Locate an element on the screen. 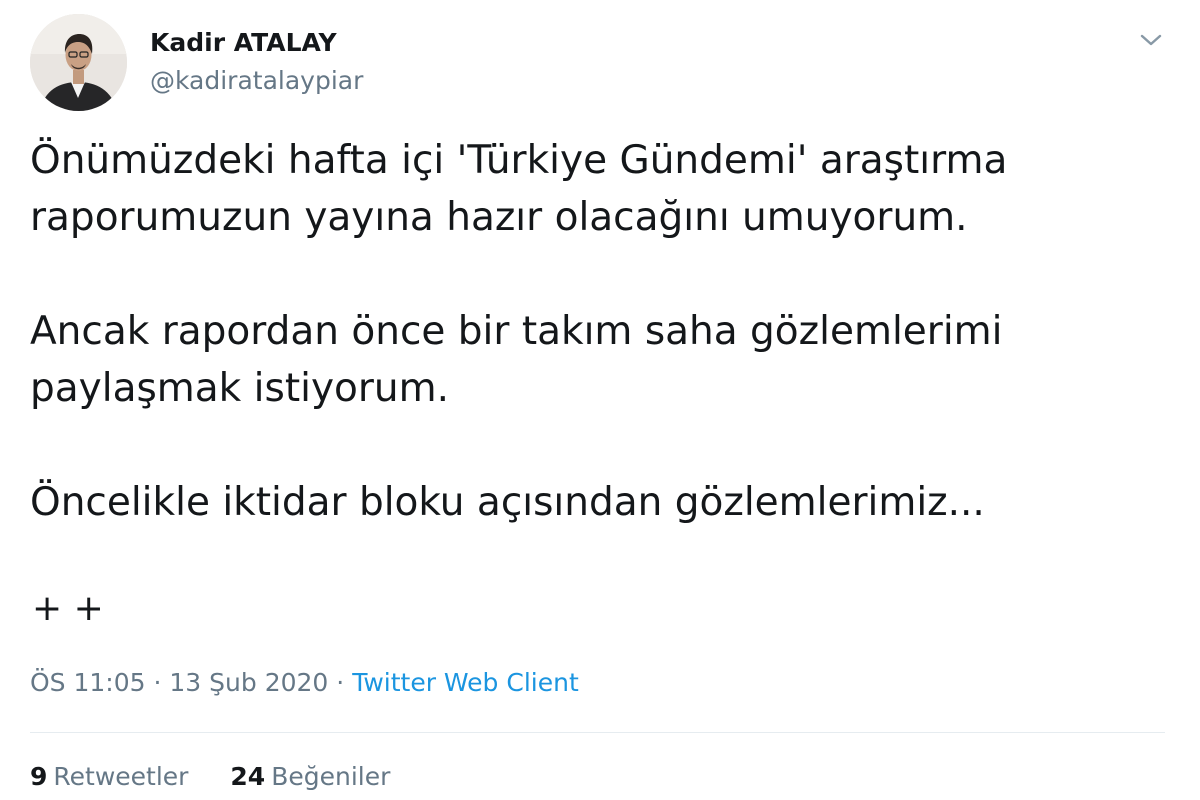  likes-count: 24 is located at coordinates (248, 776).